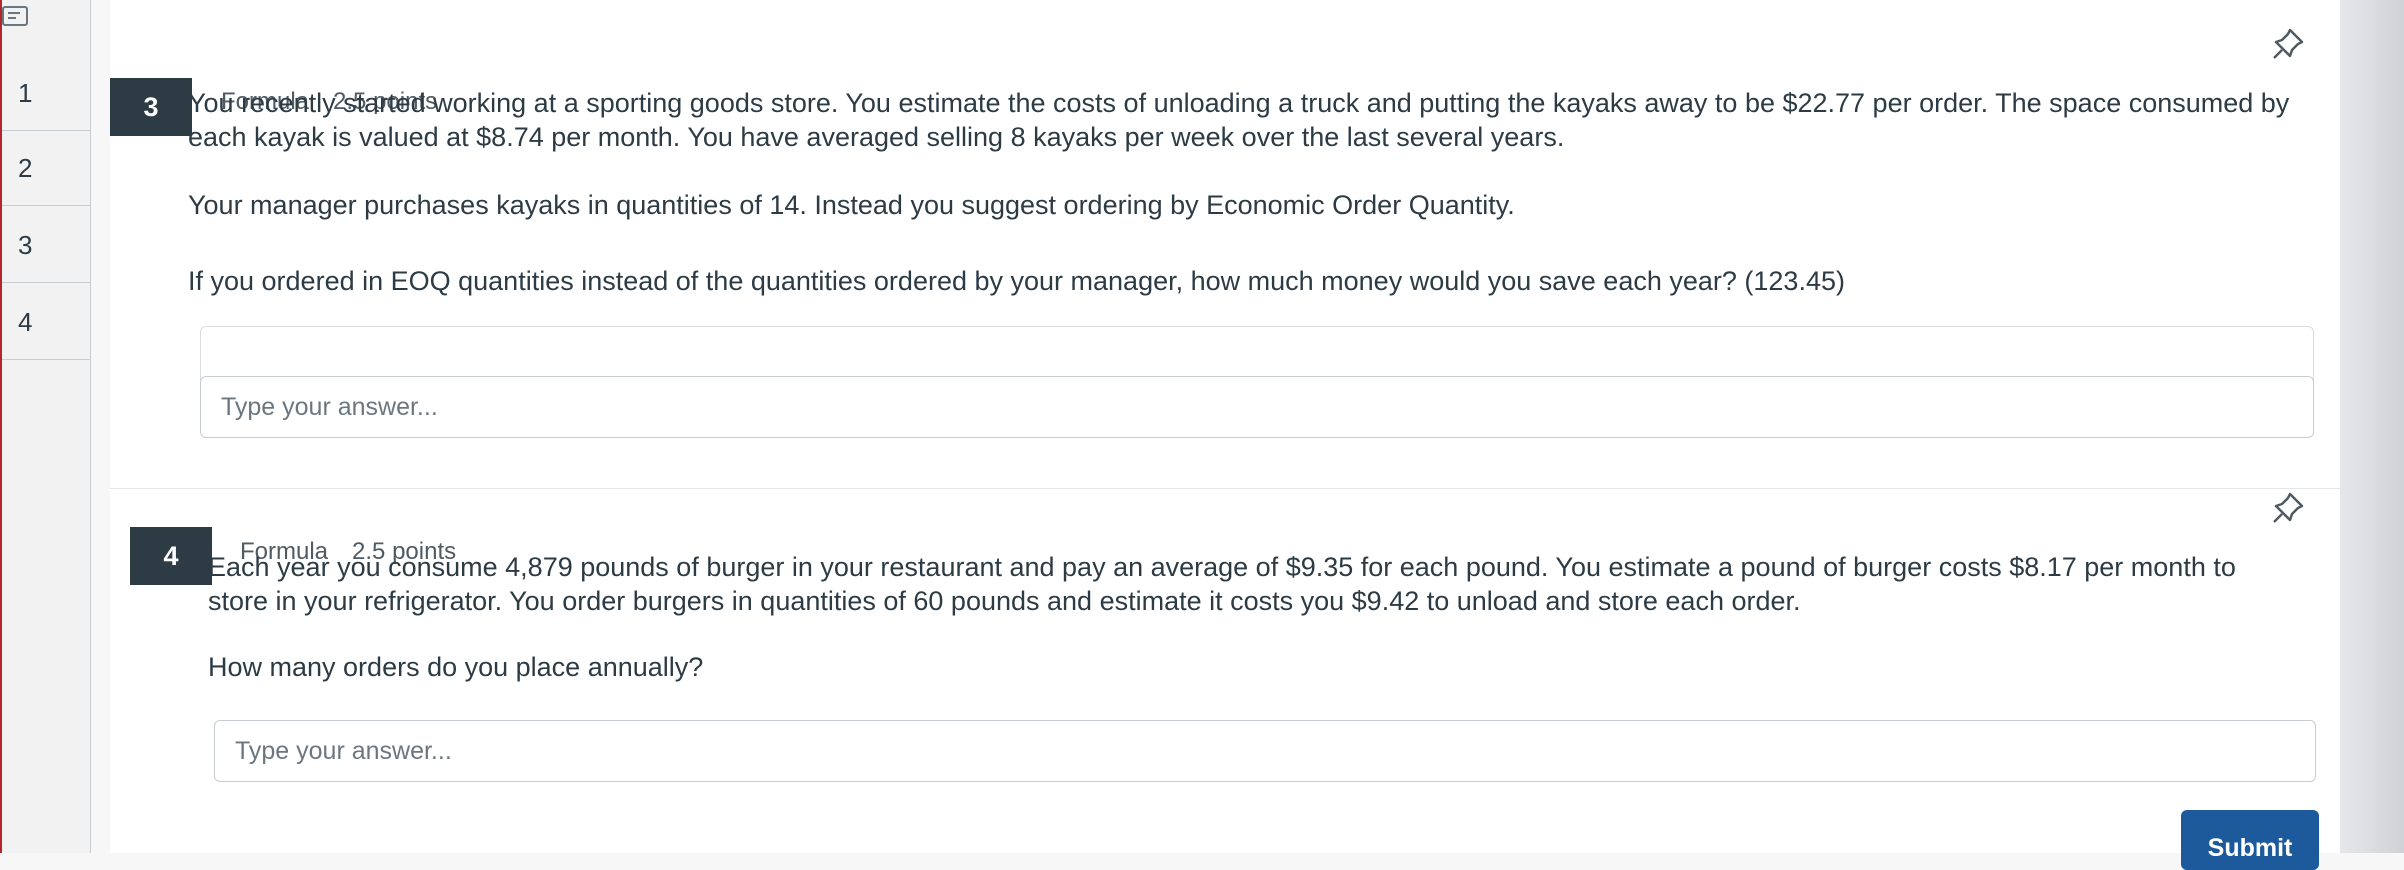 This screenshot has width=2404, height=870. What do you see at coordinates (45, 322) in the screenshot?
I see `sidebar-item-4: 4` at bounding box center [45, 322].